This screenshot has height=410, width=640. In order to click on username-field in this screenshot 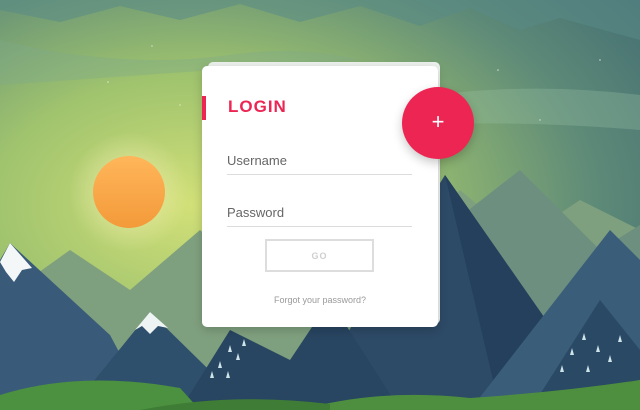, I will do `click(319, 159)`.